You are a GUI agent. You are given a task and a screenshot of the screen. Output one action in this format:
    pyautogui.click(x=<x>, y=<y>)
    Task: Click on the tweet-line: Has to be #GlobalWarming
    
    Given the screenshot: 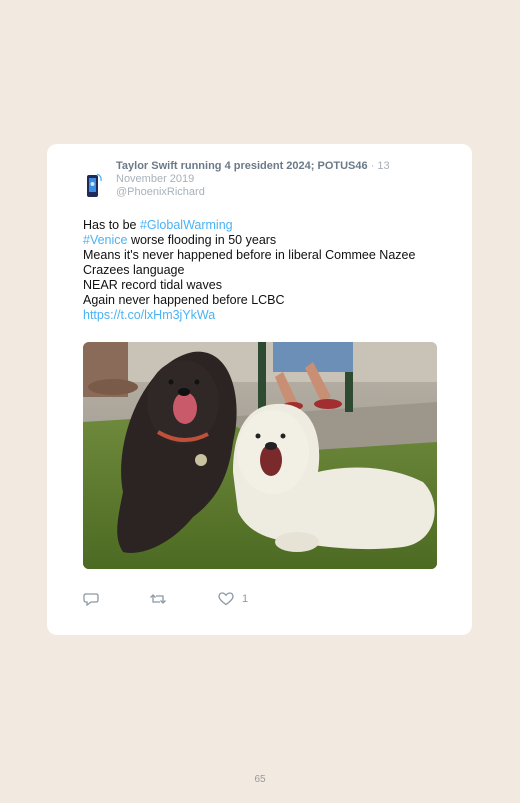 What is the action you would take?
    pyautogui.click(x=158, y=225)
    